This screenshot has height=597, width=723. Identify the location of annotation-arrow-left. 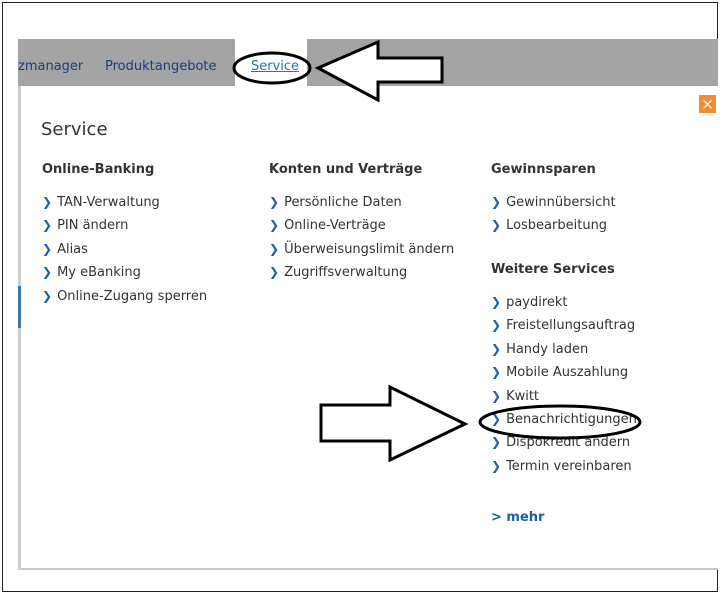
(379, 71).